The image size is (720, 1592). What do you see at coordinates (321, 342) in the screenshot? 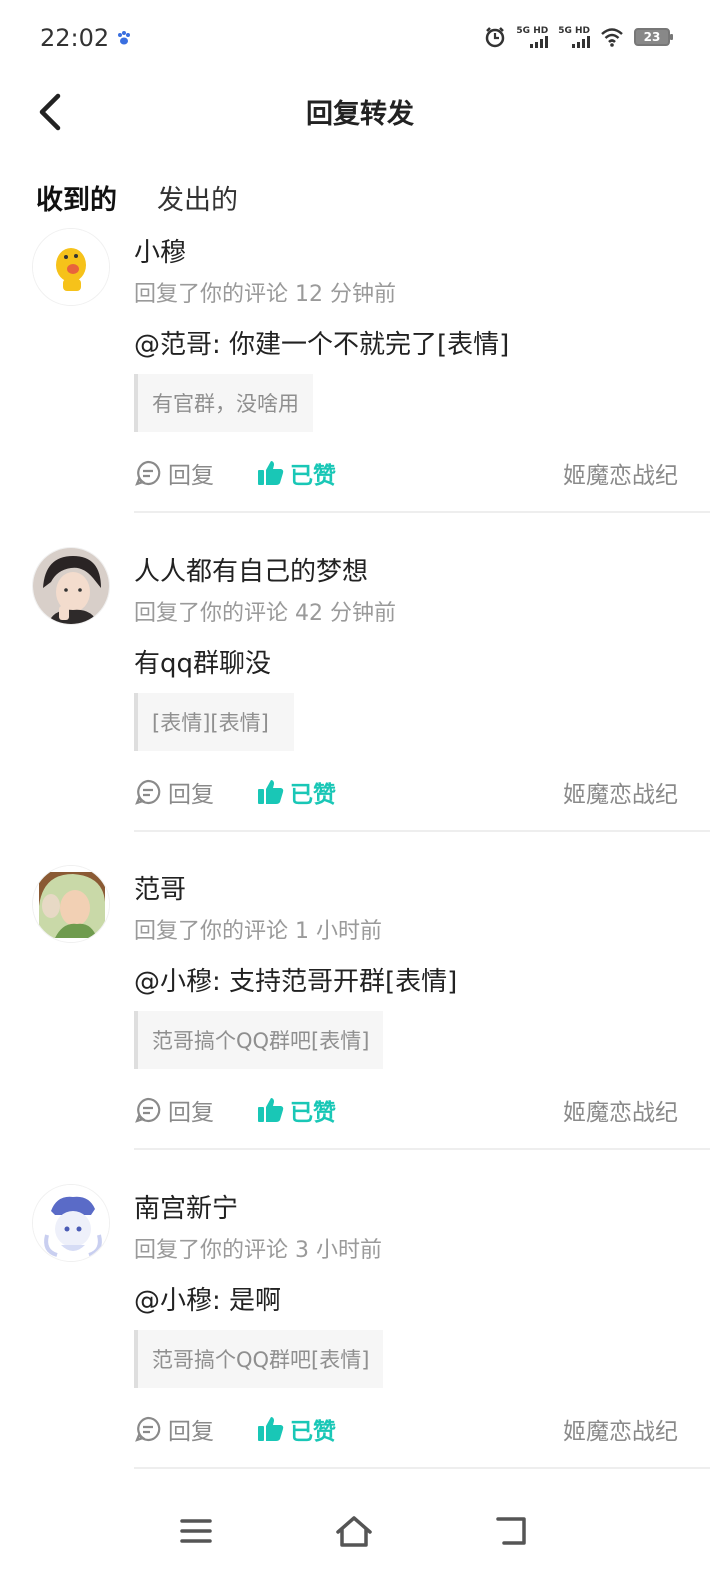
I see `reply-text: @范哥: 你建一个不就完了[表情]` at bounding box center [321, 342].